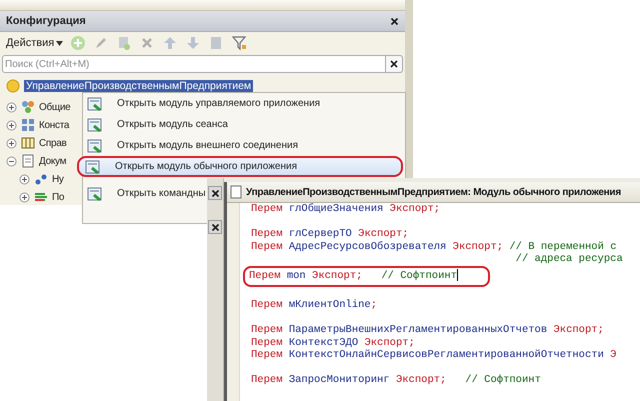  What do you see at coordinates (60, 43) in the screenshot?
I see `caret-icon` at bounding box center [60, 43].